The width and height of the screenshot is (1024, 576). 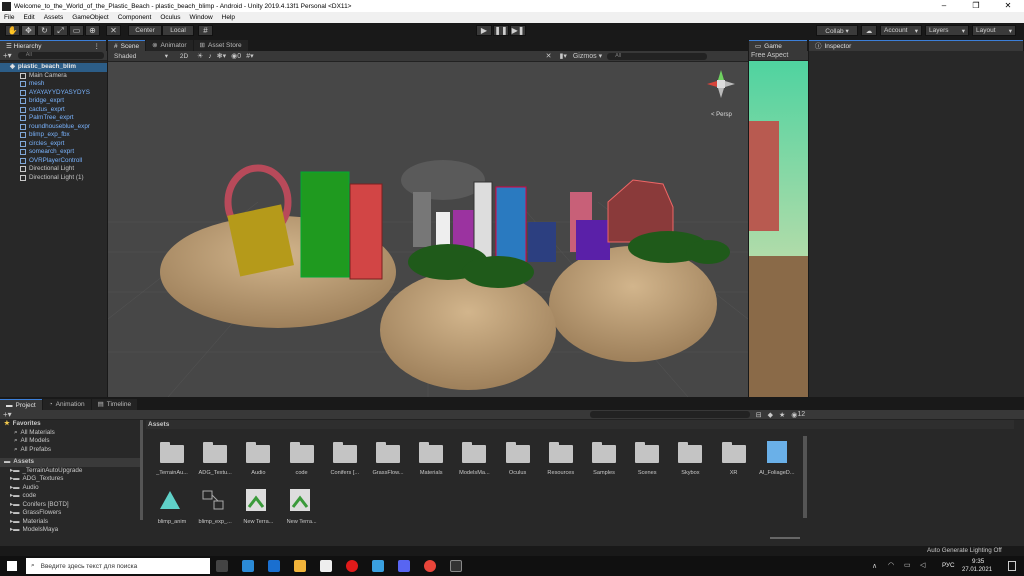 What do you see at coordinates (221, 56) in the screenshot?
I see `effects-icon: ❃▾` at bounding box center [221, 56].